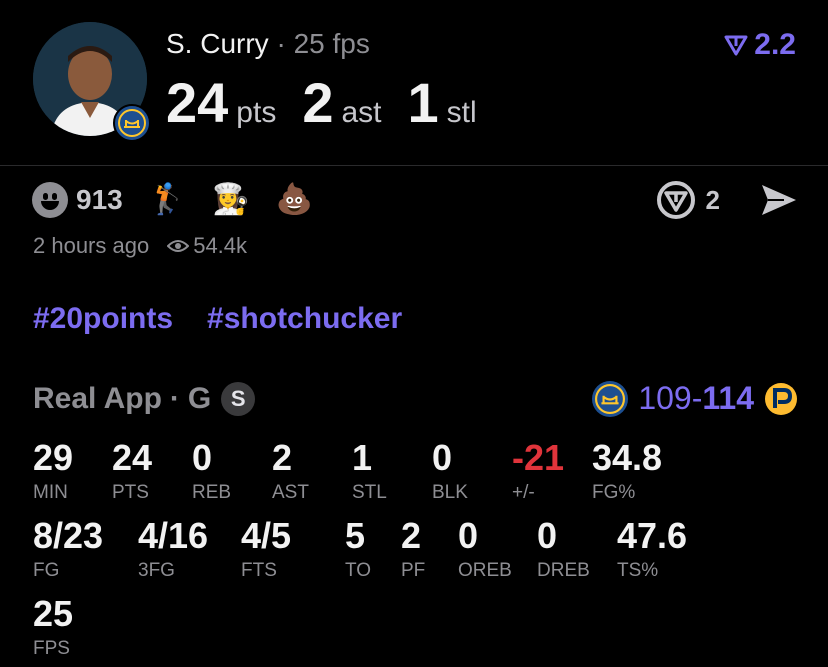 The width and height of the screenshot is (828, 667). What do you see at coordinates (293, 200) in the screenshot?
I see `poop-emoji-reaction: 💩` at bounding box center [293, 200].